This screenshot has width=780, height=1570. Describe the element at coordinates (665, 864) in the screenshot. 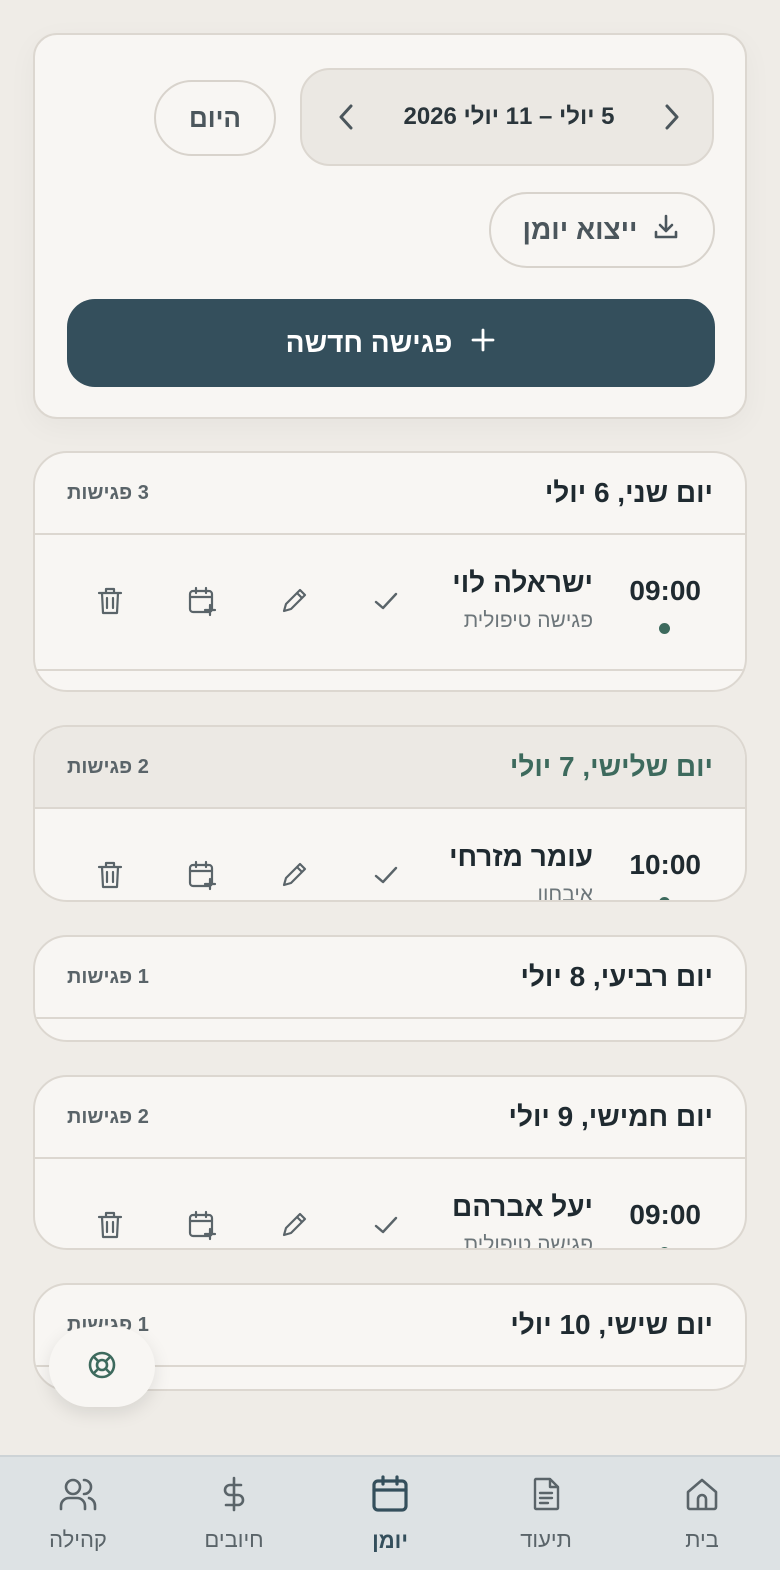

I see `appointment-time: 10:00` at that location.